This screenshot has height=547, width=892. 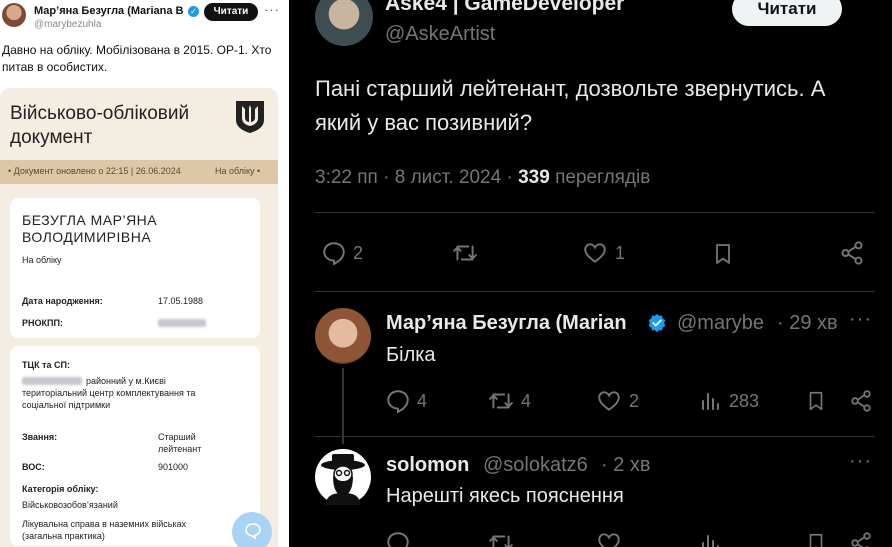 What do you see at coordinates (46, 365) in the screenshot?
I see `tck-label: ТЦК та СП:` at bounding box center [46, 365].